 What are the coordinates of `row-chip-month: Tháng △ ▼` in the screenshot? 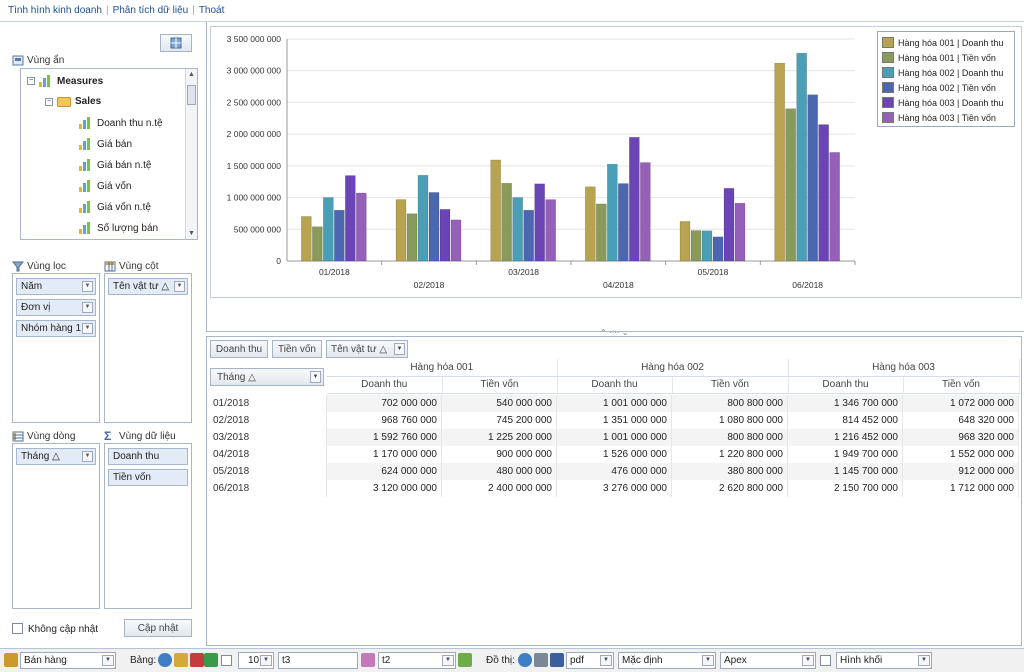 It's located at (56, 456).